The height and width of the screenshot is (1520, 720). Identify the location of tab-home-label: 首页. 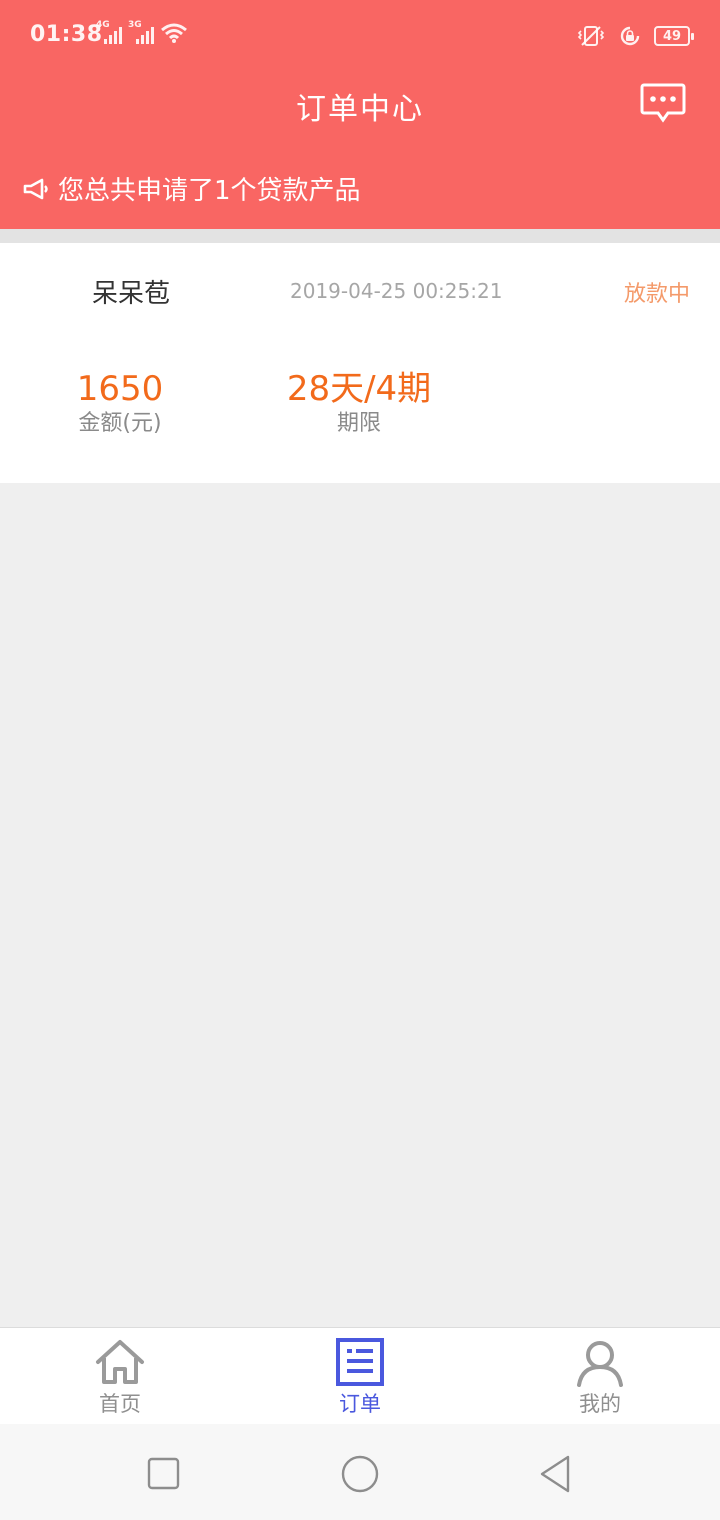
(120, 1404).